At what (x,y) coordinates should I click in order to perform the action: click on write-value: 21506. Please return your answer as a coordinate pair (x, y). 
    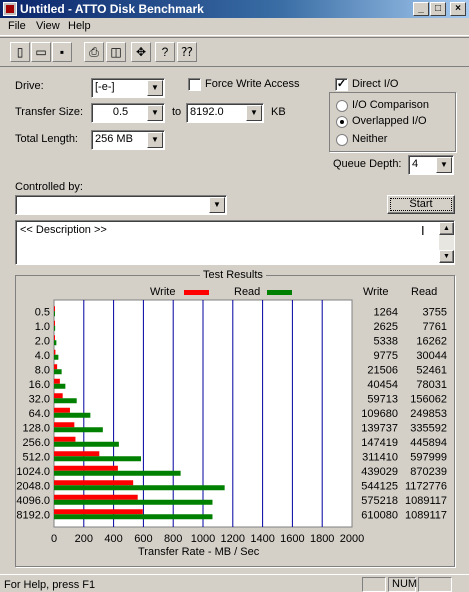
    Looking at the image, I should click on (382, 370).